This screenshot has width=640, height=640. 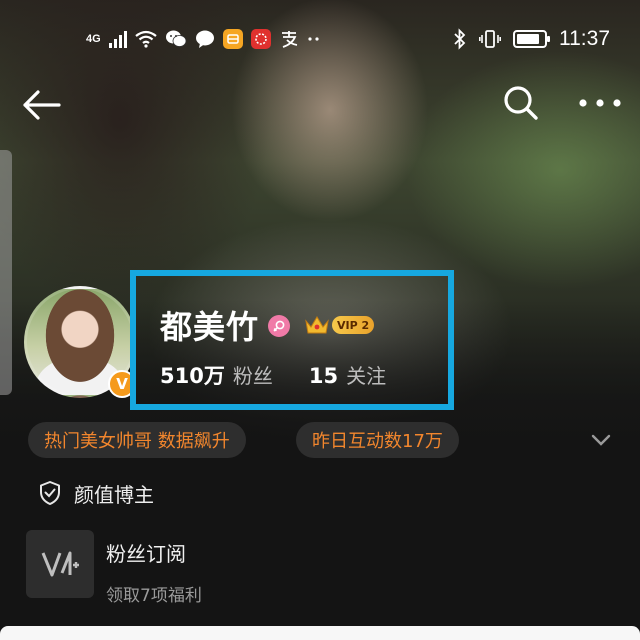 I want to click on search-icon, so click(x=521, y=103).